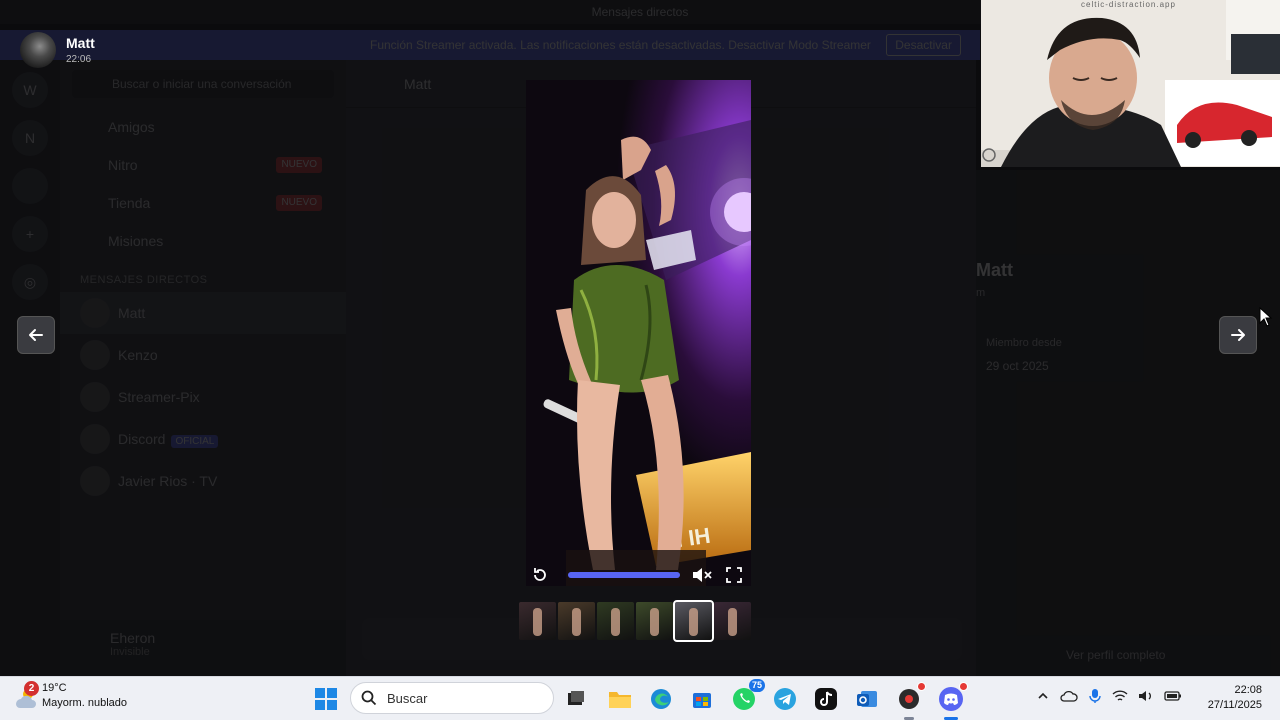 The width and height of the screenshot is (1280, 720). I want to click on media-app-icon, so click(909, 699).